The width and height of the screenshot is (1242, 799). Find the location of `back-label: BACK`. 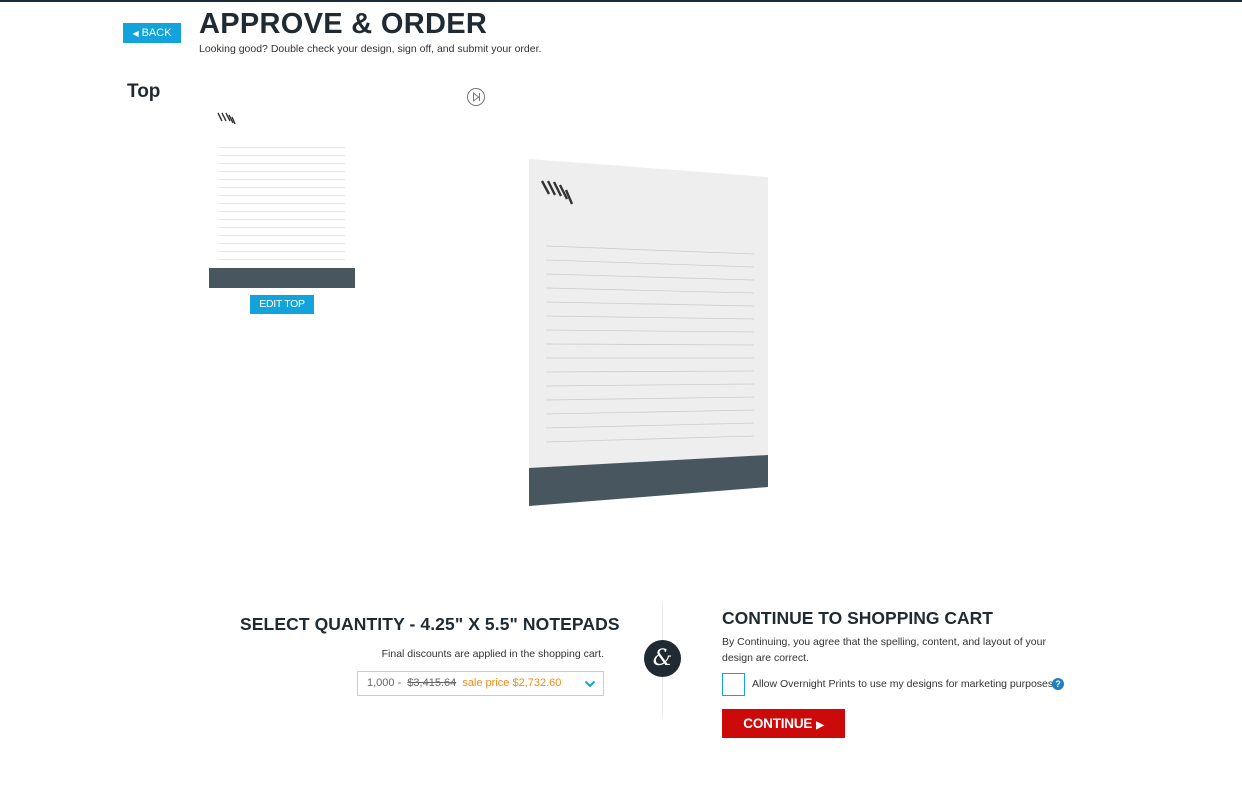

back-label: BACK is located at coordinates (156, 33).